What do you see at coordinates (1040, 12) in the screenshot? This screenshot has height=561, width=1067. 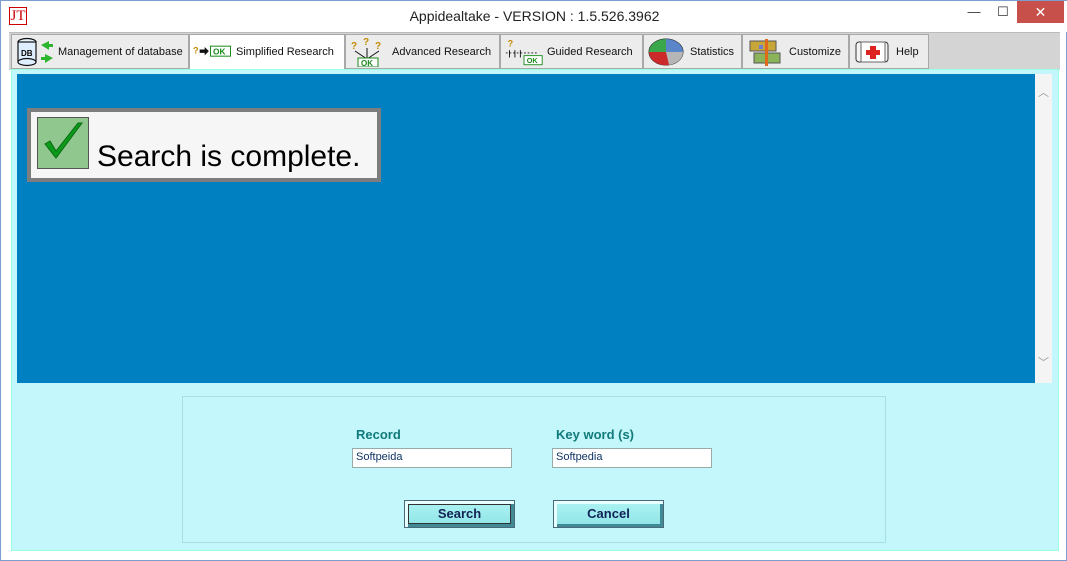 I see `close-button: ✕` at bounding box center [1040, 12].